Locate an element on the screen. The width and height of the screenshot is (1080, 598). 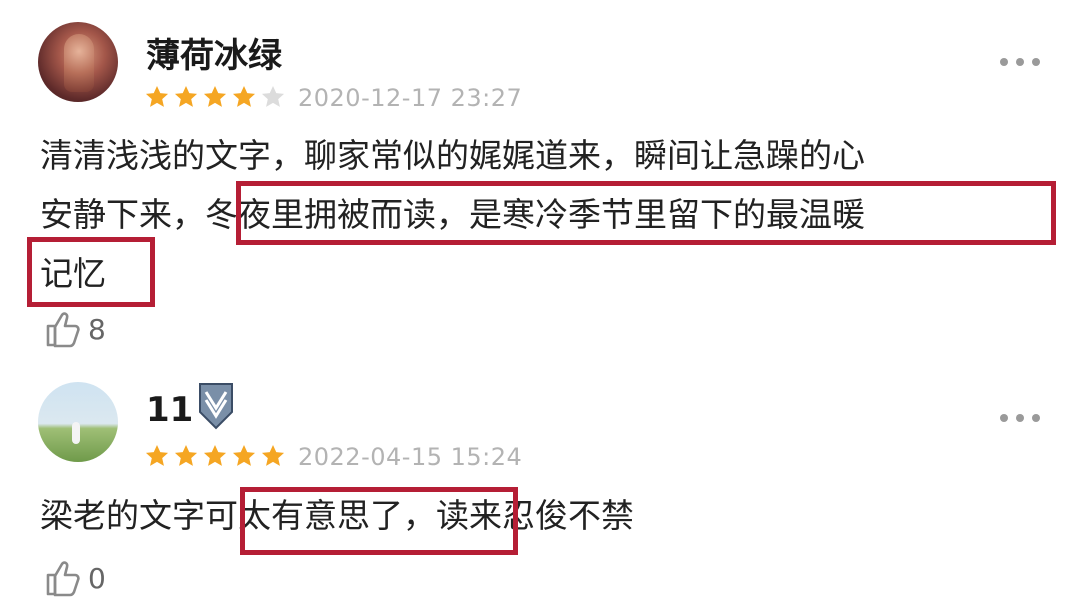
comment-line: 清清浅浅的文字，聊家常似的娓娓道来，瞬间让急躁的心 is located at coordinates (452, 155).